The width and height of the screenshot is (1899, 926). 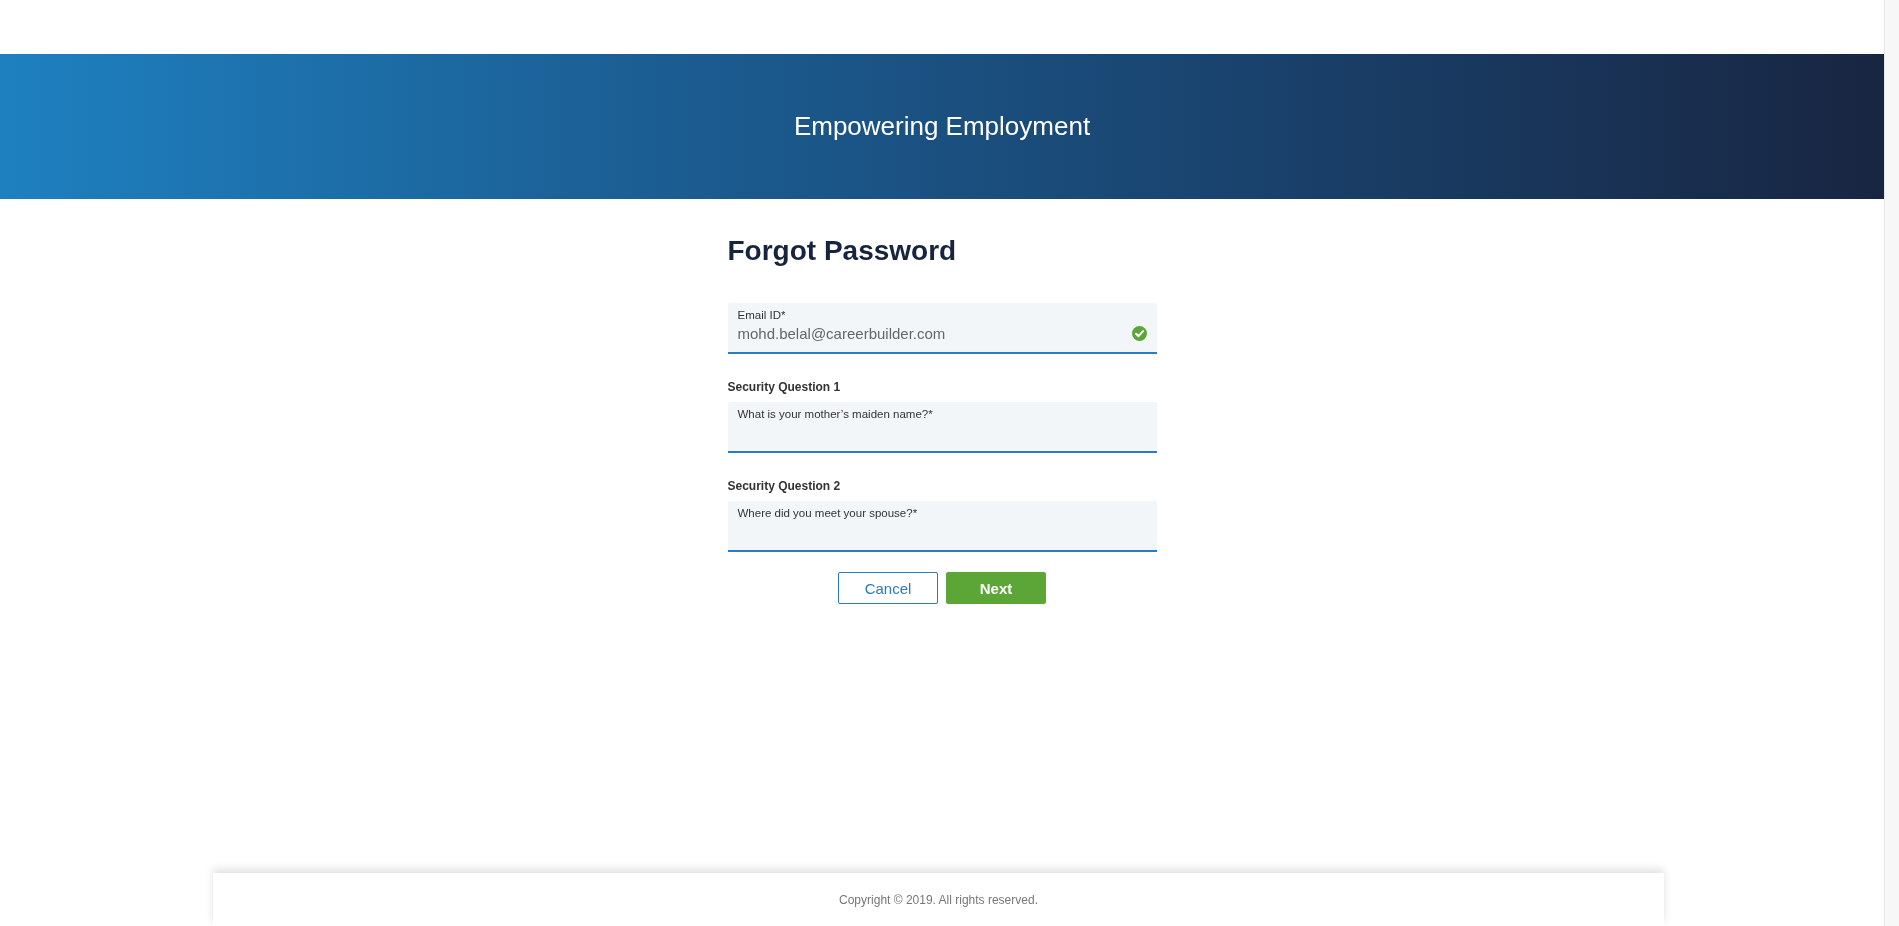 I want to click on answer-field: What is your mother’s maiden name?*, so click(x=942, y=427).